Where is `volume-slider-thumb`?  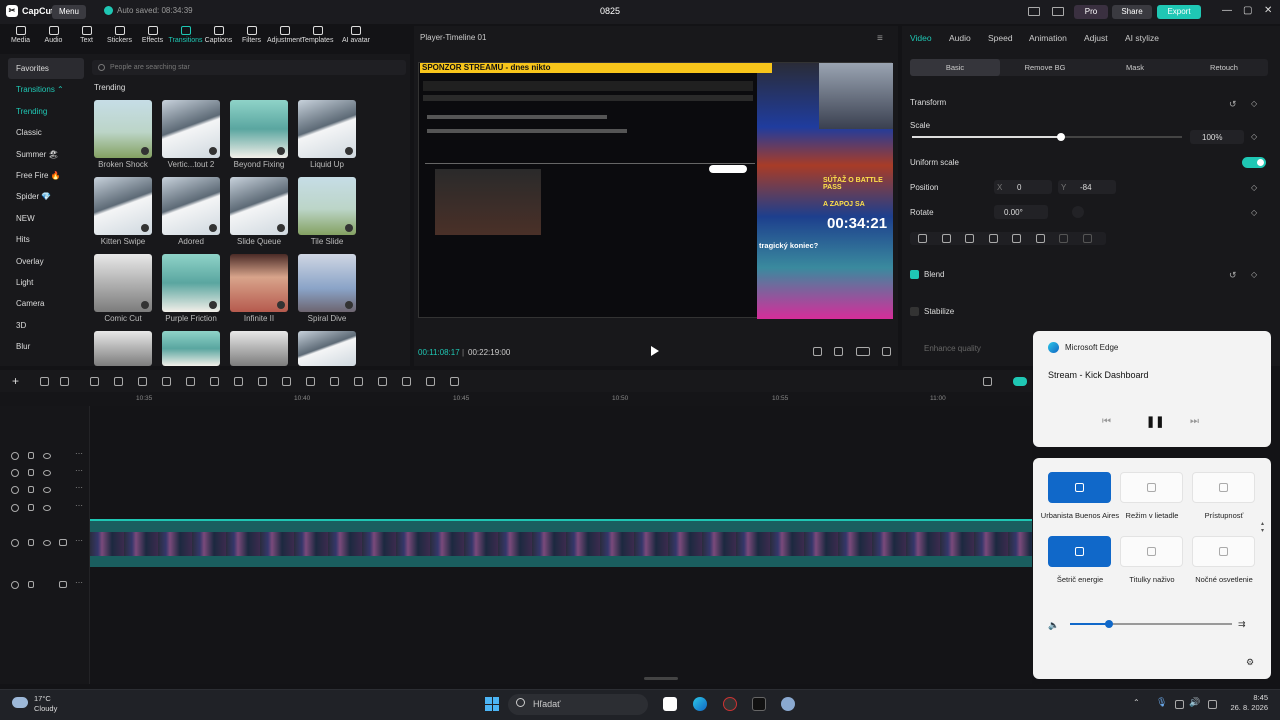
volume-slider-thumb is located at coordinates (1108, 624).